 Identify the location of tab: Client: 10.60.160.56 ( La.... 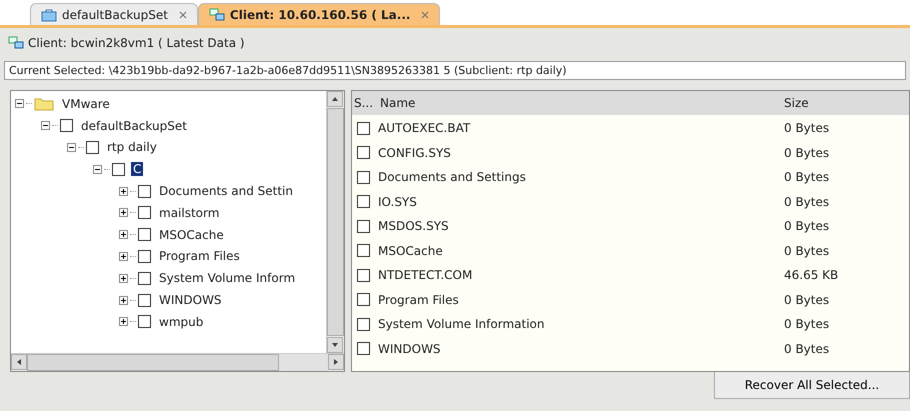
(319, 14).